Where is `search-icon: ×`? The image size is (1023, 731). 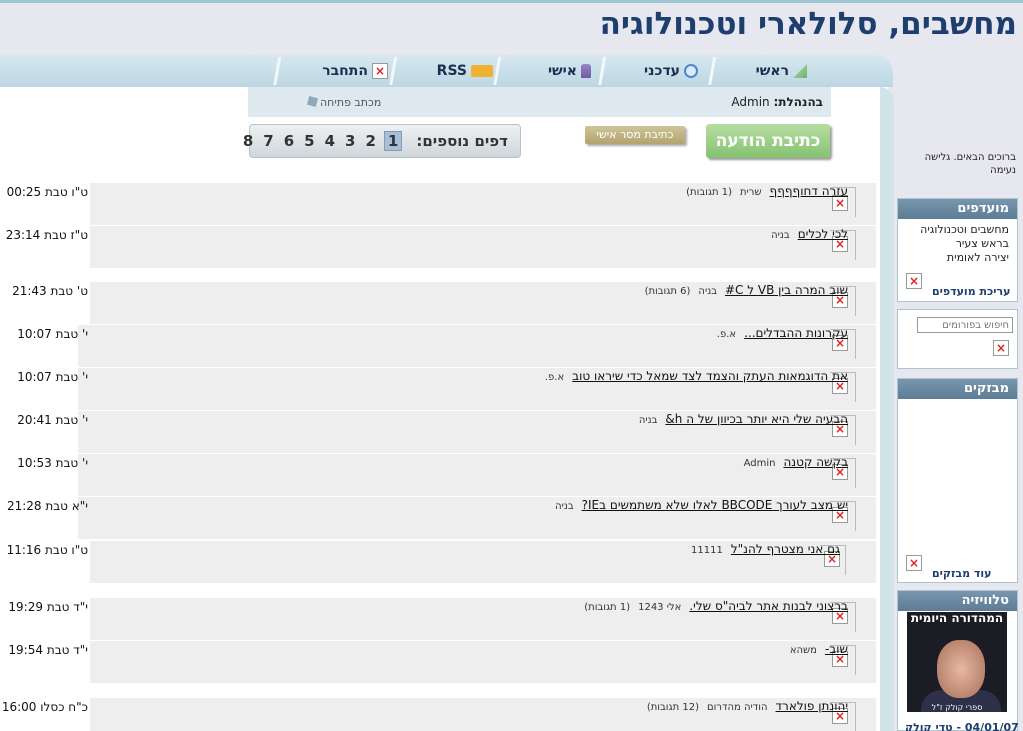
search-icon: × is located at coordinates (1001, 348).